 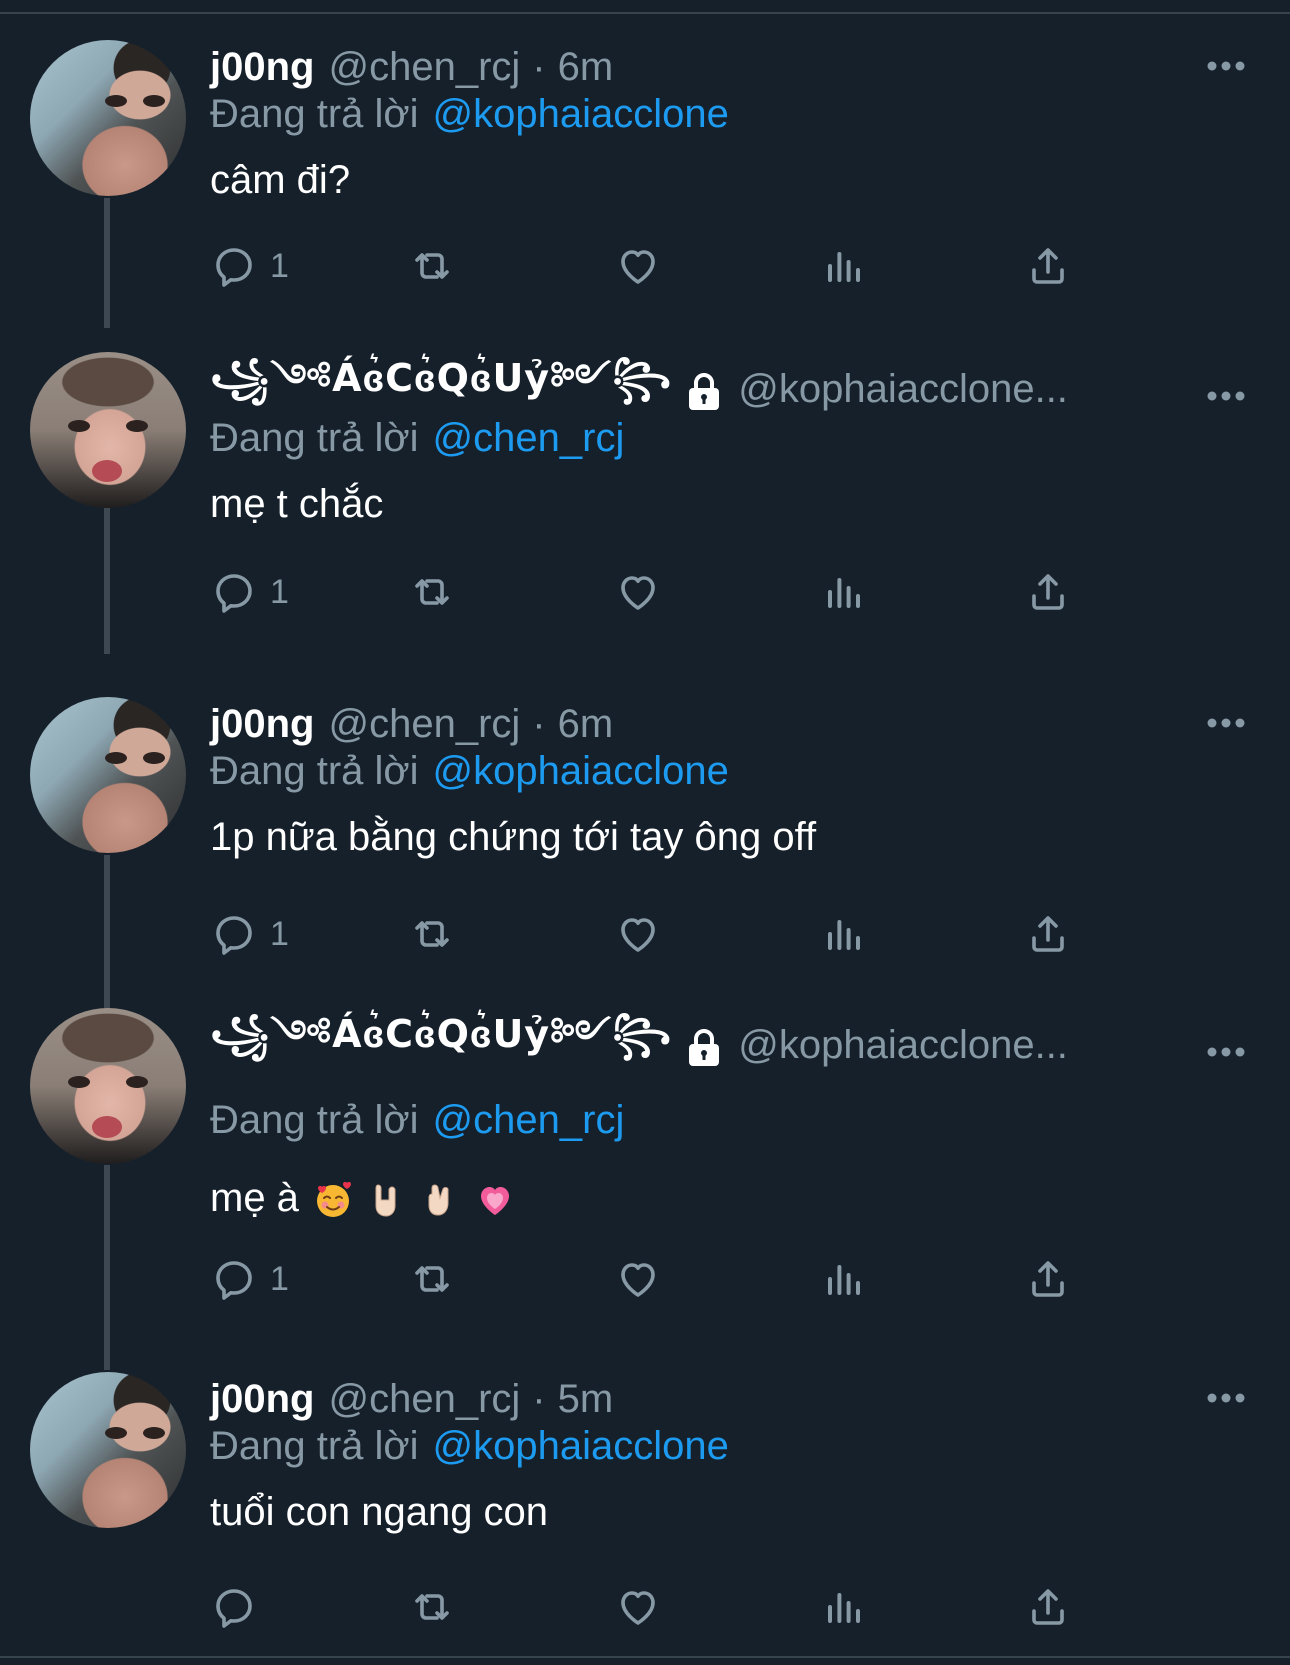 What do you see at coordinates (586, 1399) in the screenshot?
I see `timestamp: 5m` at bounding box center [586, 1399].